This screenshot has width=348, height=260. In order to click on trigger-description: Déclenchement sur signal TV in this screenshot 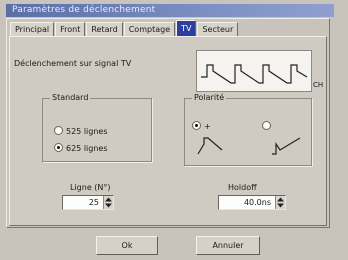, I will do `click(73, 63)`.